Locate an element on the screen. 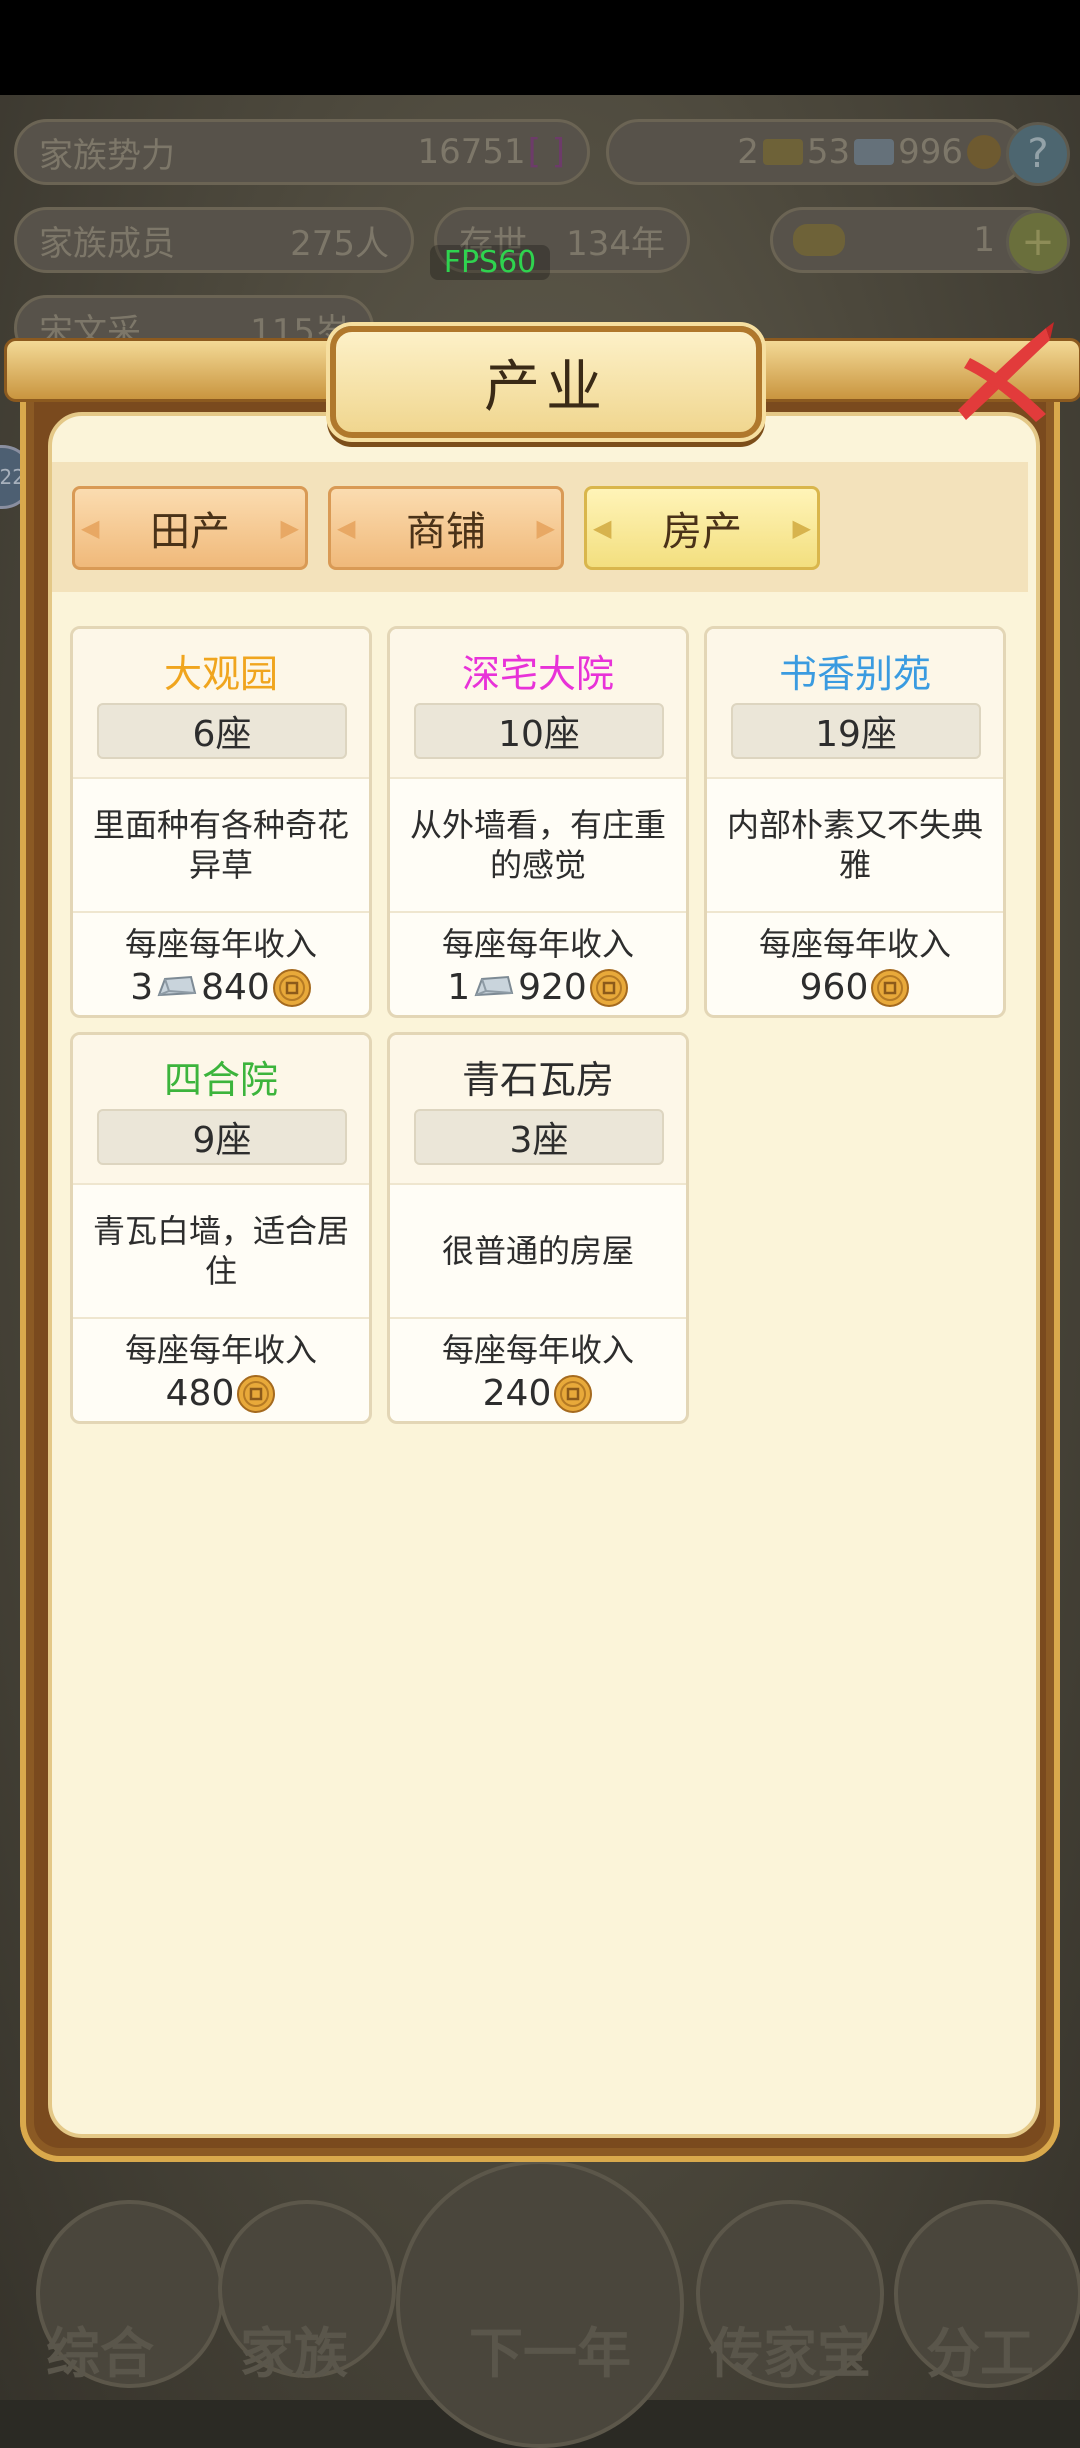 Image resolution: width=1080 pixels, height=2448 pixels. property-card: 四合院 9座青瓦白墙，适合居住每座每年收入 480 is located at coordinates (221, 1228).